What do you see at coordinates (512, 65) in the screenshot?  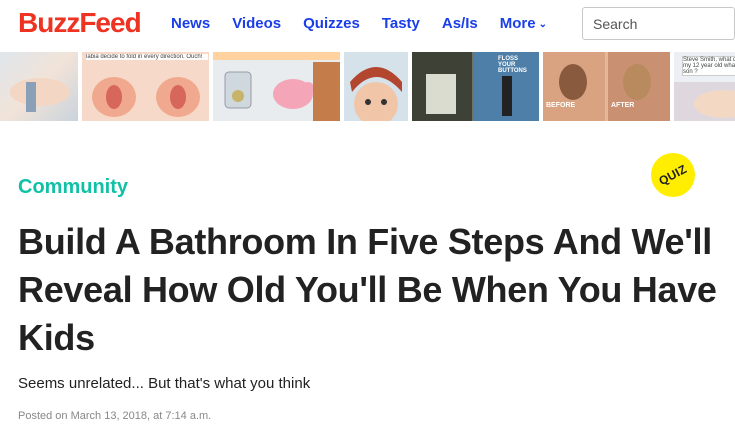 I see `thumbnail-caption: FLOSS YOUR BUTTONS` at bounding box center [512, 65].